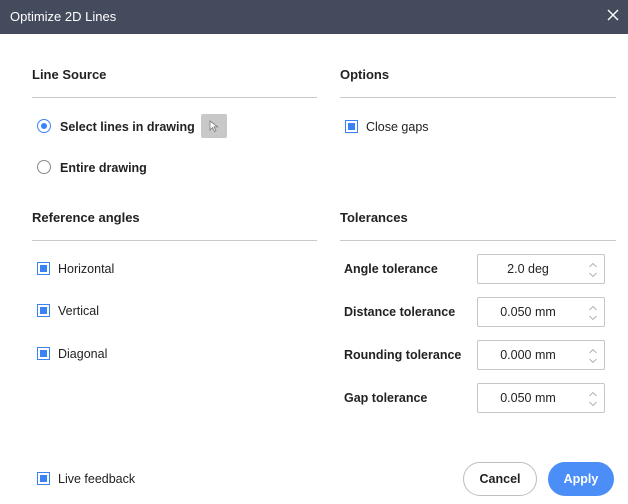 The image size is (628, 504). I want to click on angle-tolerance-spinner: 2.0 deg, so click(541, 269).